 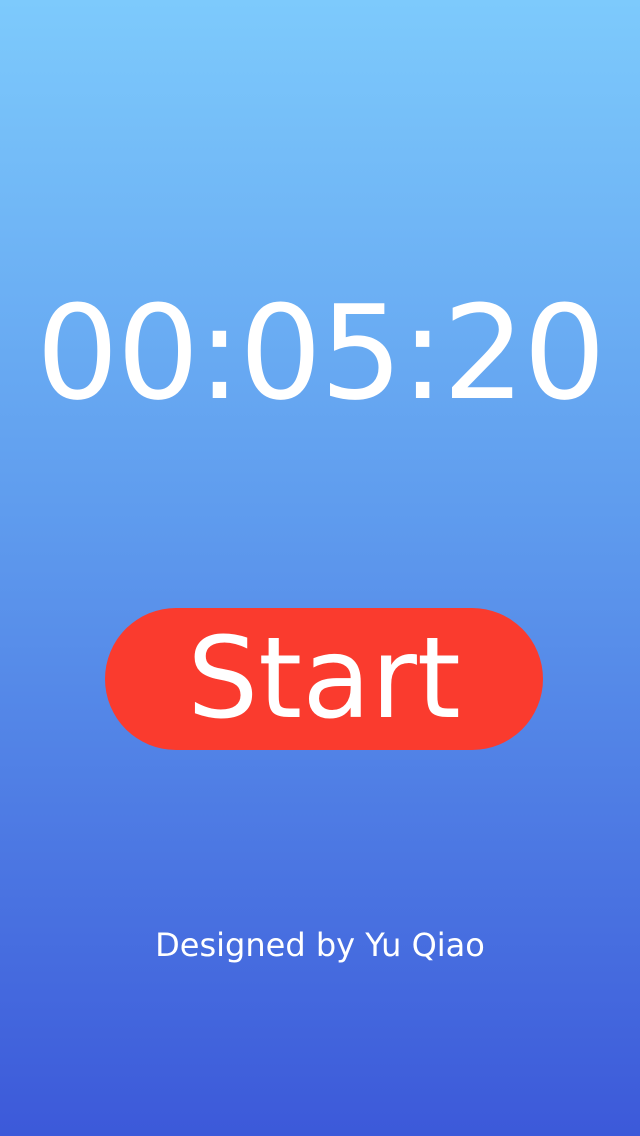 What do you see at coordinates (321, 353) in the screenshot?
I see `timer-display: 00:05:20` at bounding box center [321, 353].